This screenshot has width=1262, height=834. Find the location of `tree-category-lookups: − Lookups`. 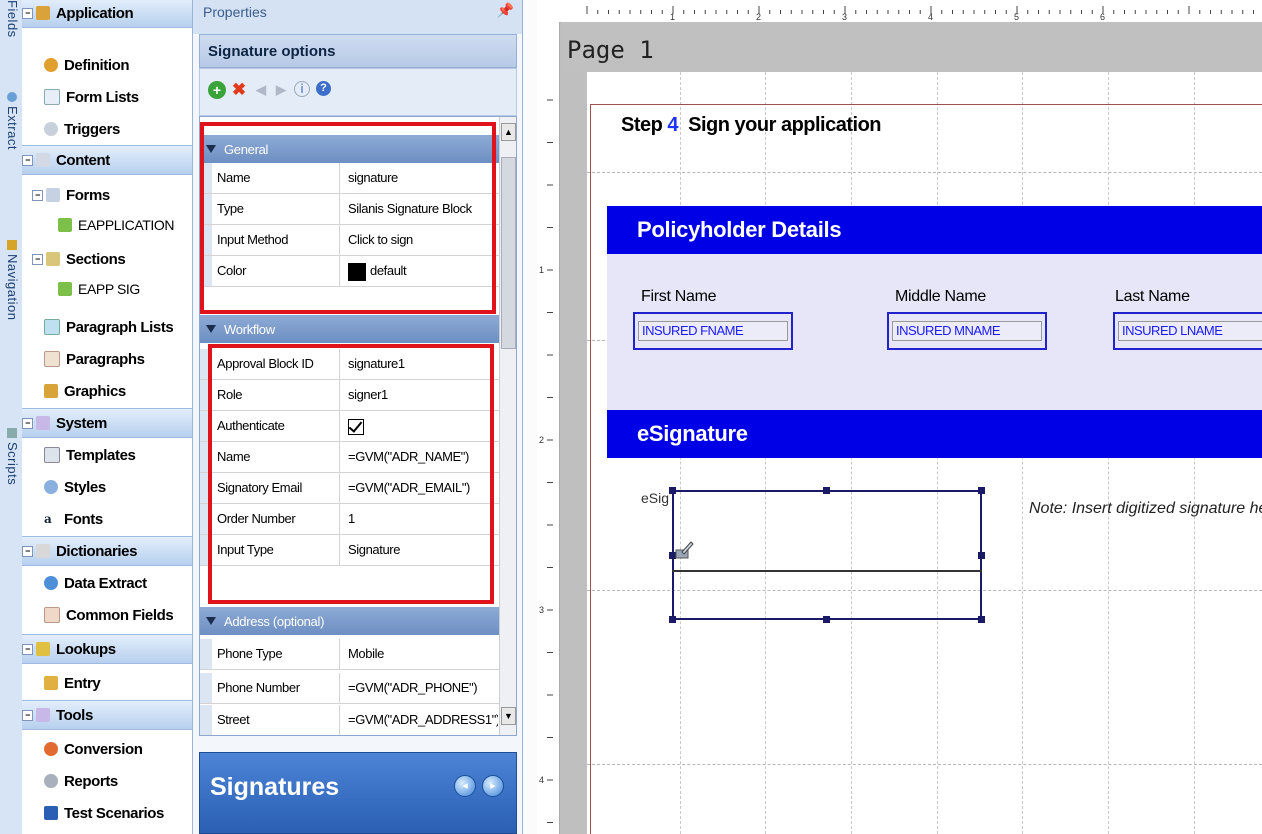

tree-category-lookups: − Lookups is located at coordinates (107, 649).